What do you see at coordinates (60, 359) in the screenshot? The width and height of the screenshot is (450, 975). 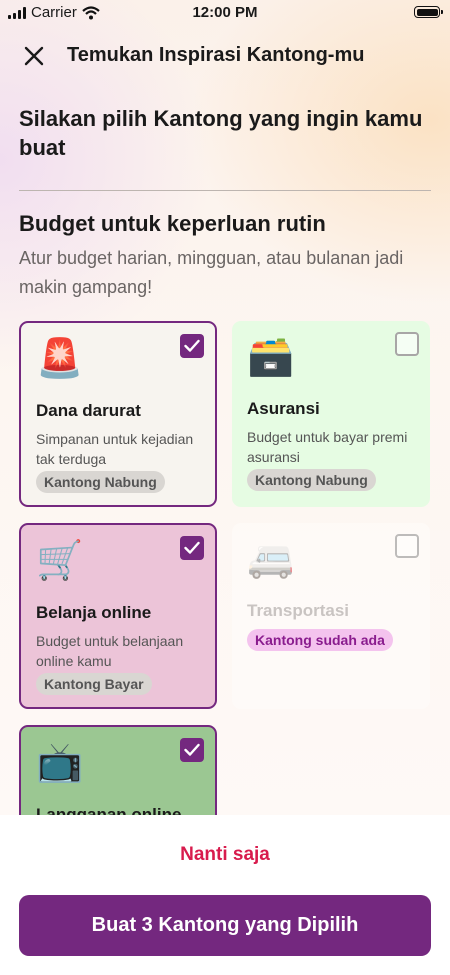 I see `siren-icon: 🚨` at bounding box center [60, 359].